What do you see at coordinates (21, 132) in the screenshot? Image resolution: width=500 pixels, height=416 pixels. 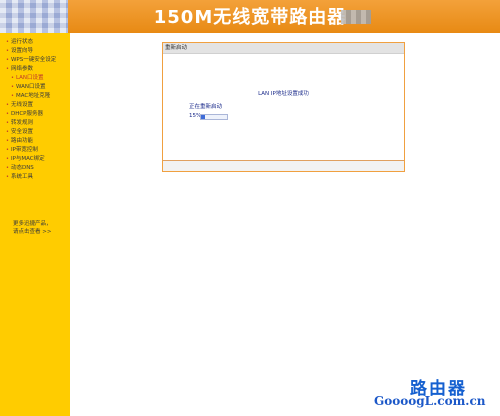 I see `sidebar-item-label: 安全设置` at bounding box center [21, 132].